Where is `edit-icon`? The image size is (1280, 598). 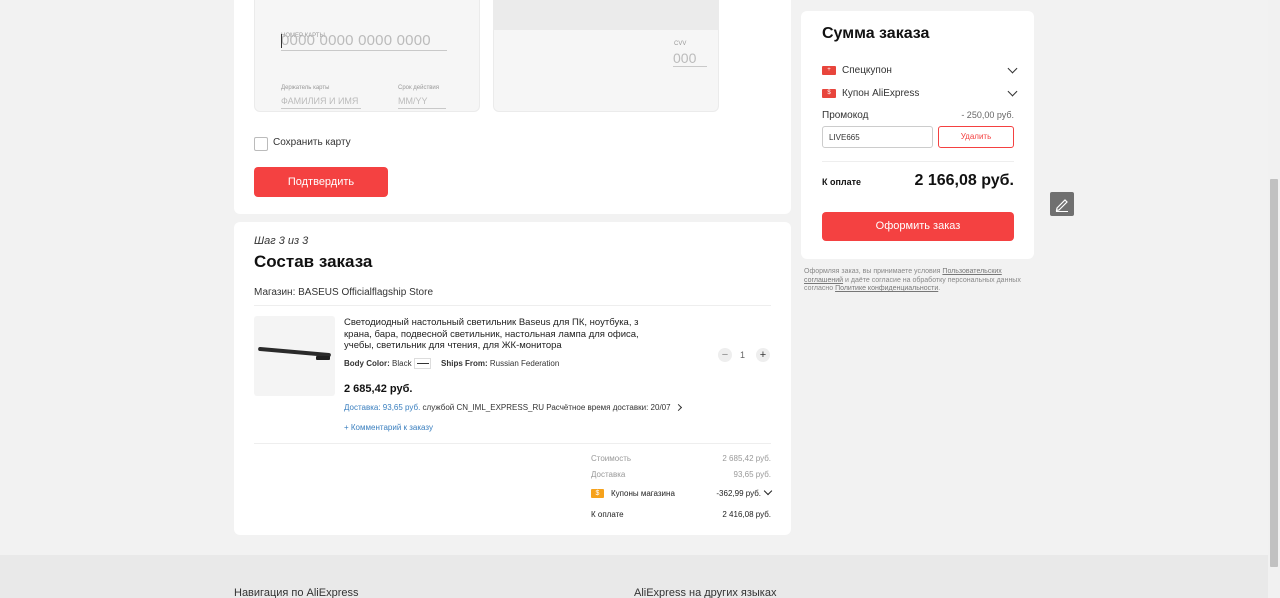 edit-icon is located at coordinates (1062, 204).